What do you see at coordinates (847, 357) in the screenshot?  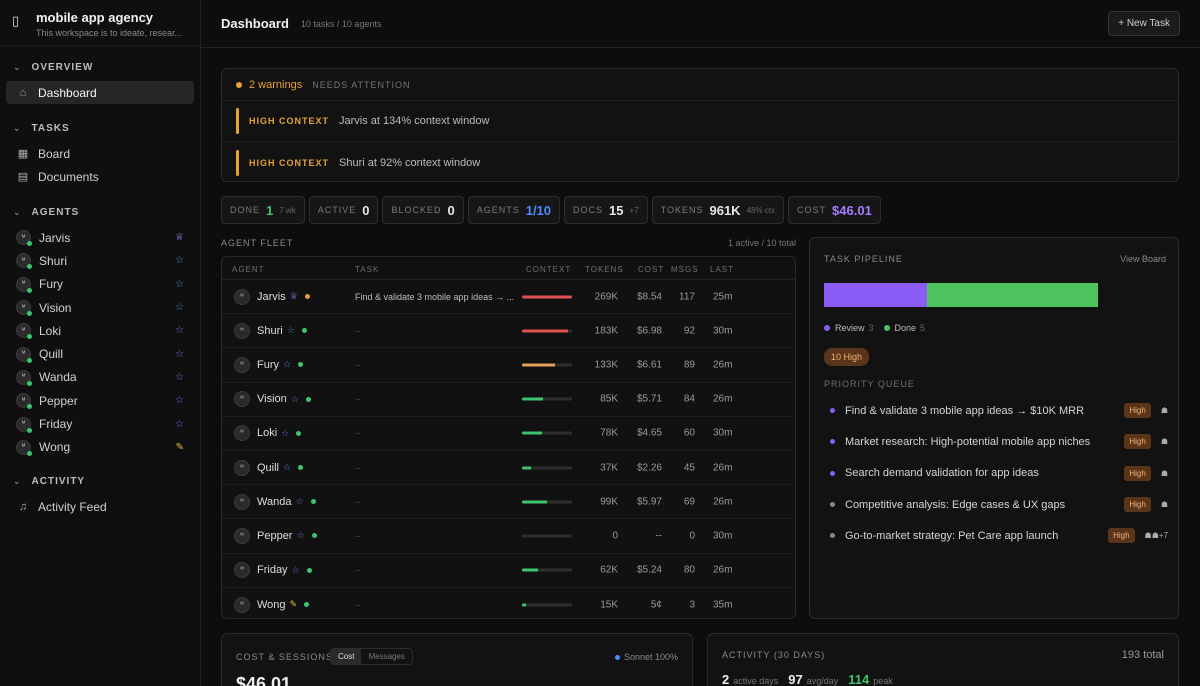 I see `high-priority-badge: 10 High` at bounding box center [847, 357].